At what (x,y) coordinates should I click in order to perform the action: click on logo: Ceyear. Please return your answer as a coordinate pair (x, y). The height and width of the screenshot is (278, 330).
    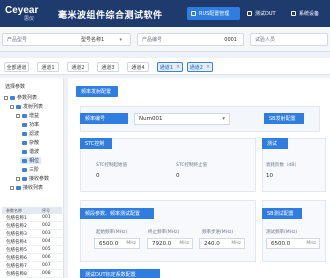
    Looking at the image, I should click on (22, 10).